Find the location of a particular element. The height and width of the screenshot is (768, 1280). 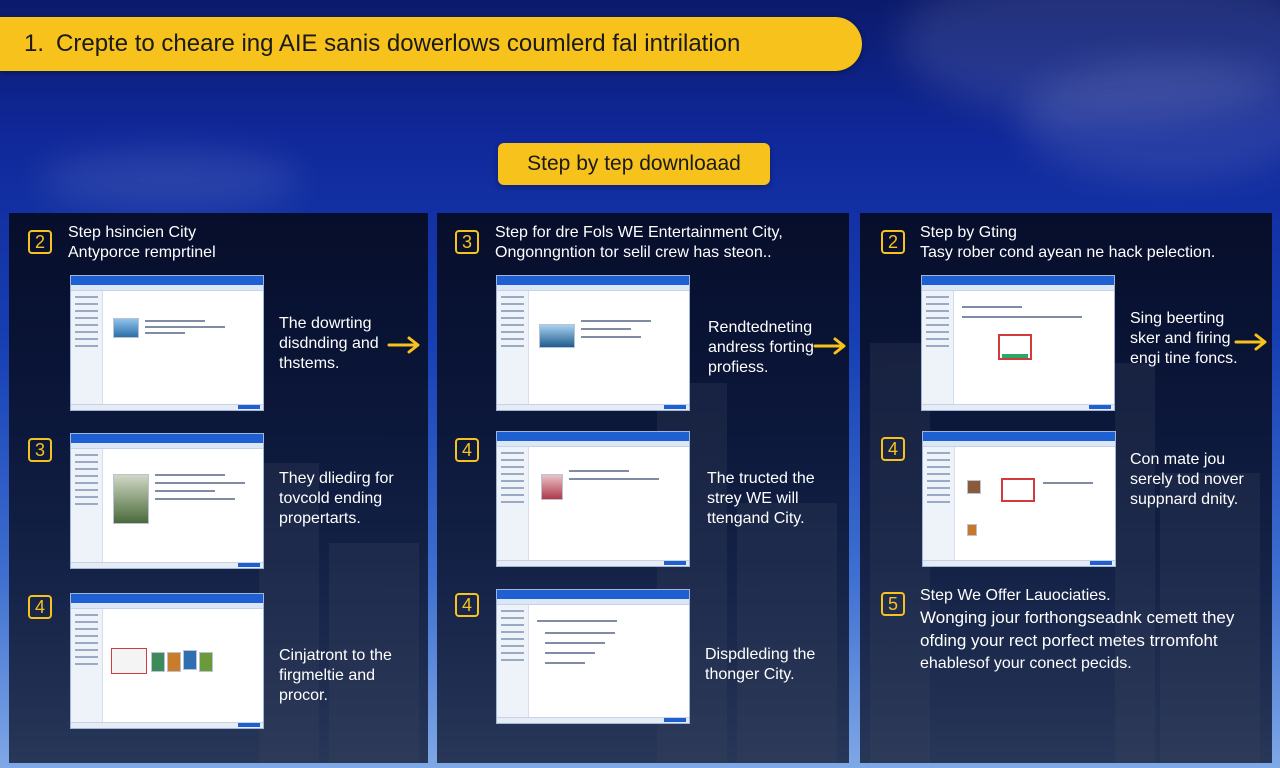

step-text-line: serely tod nover is located at coordinates (1187, 479).